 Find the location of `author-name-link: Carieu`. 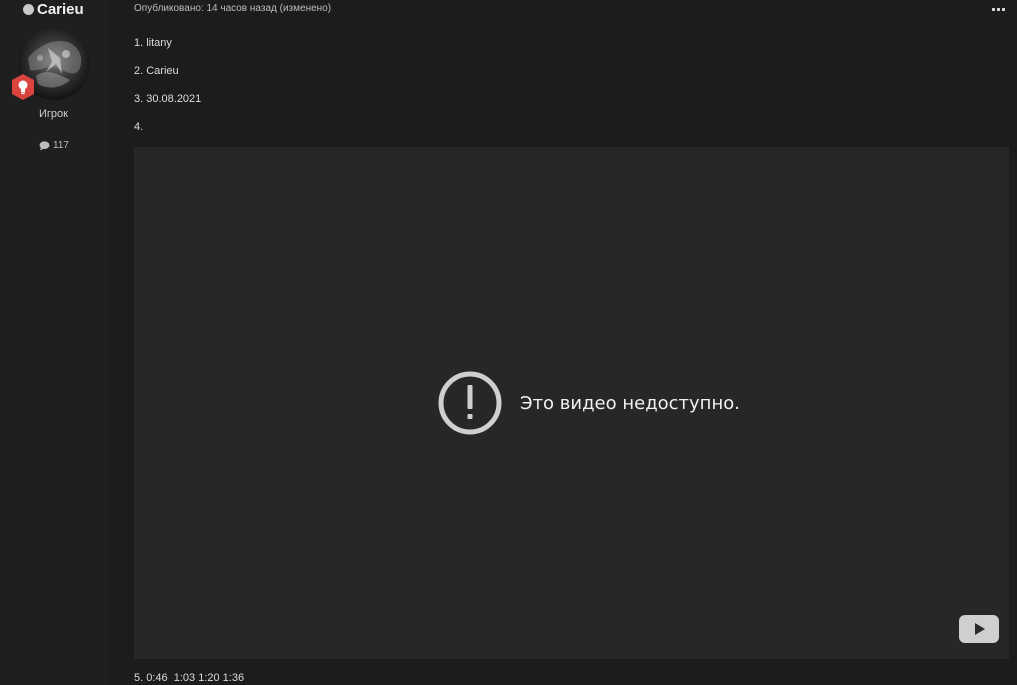

author-name-link: Carieu is located at coordinates (60, 9).